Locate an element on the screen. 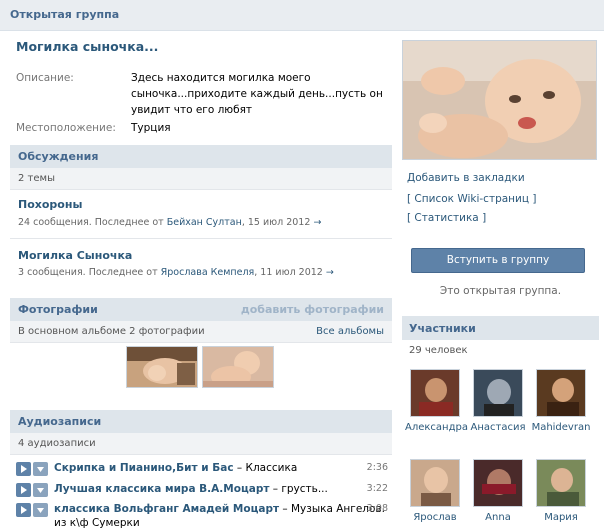 The width and height of the screenshot is (604, 531). top-bar: Открытая группа is located at coordinates (302, 15).